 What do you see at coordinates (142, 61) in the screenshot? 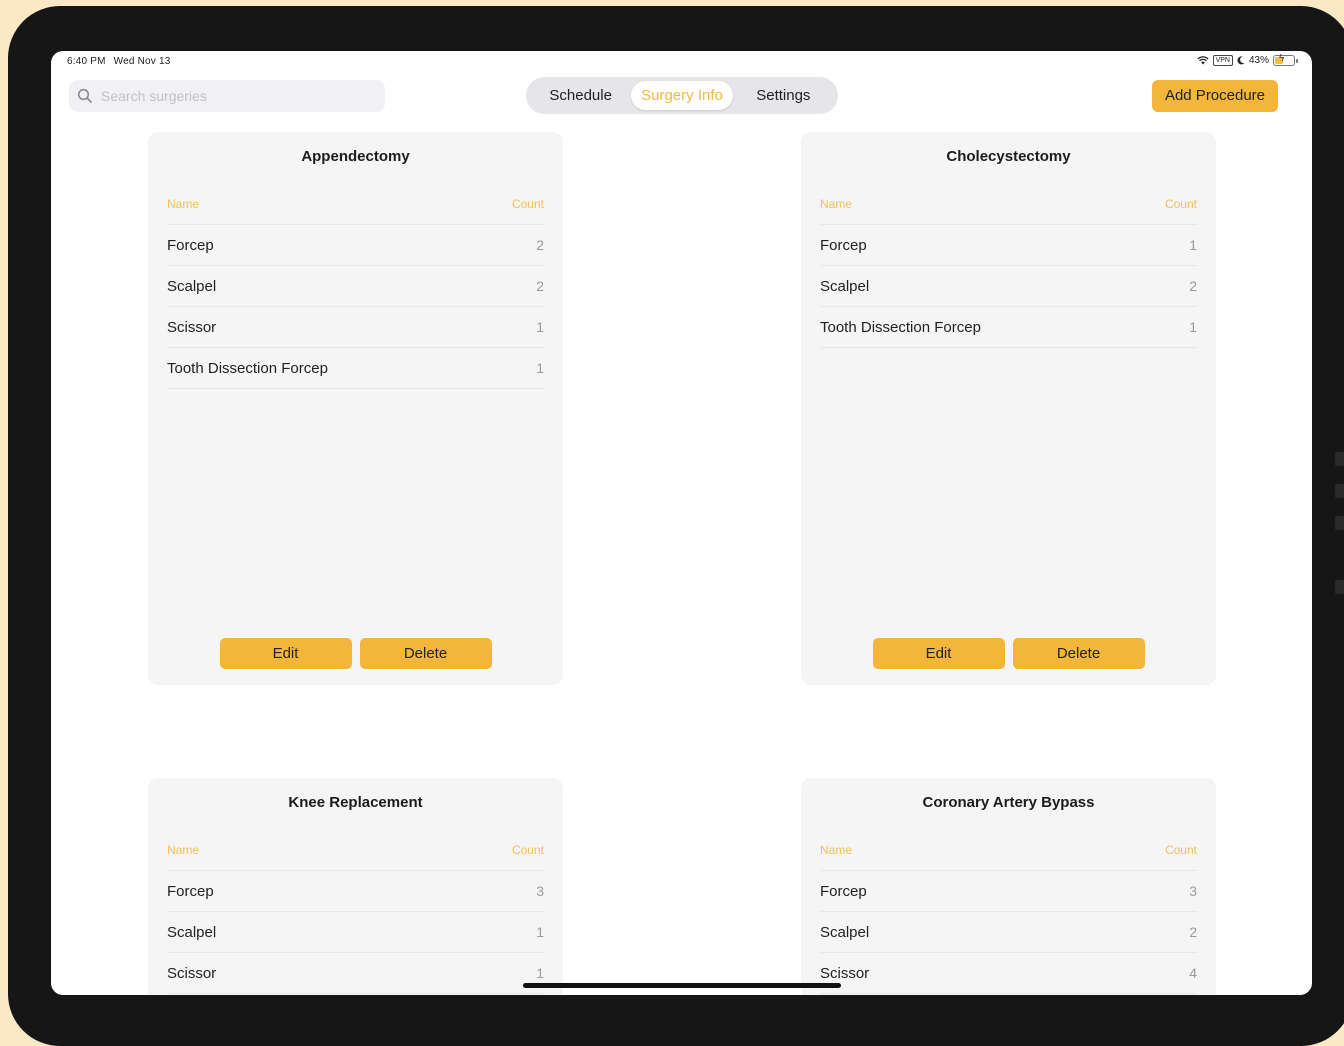
I see `status-date: Wed Nov 13` at bounding box center [142, 61].